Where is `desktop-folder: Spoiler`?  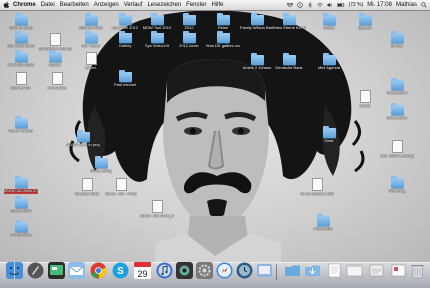
desktop-folder: Spoiler is located at coordinates (55, 59).